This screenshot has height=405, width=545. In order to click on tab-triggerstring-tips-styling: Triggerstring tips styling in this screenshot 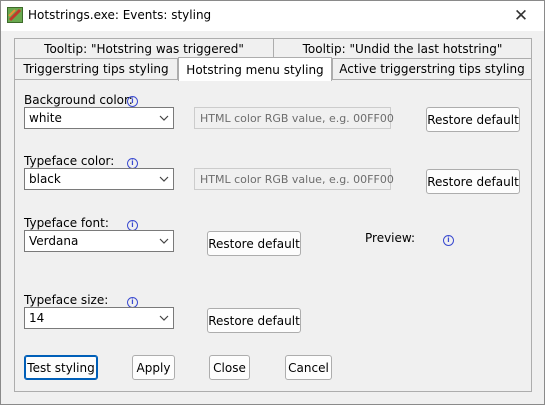, I will do `click(96, 69)`.